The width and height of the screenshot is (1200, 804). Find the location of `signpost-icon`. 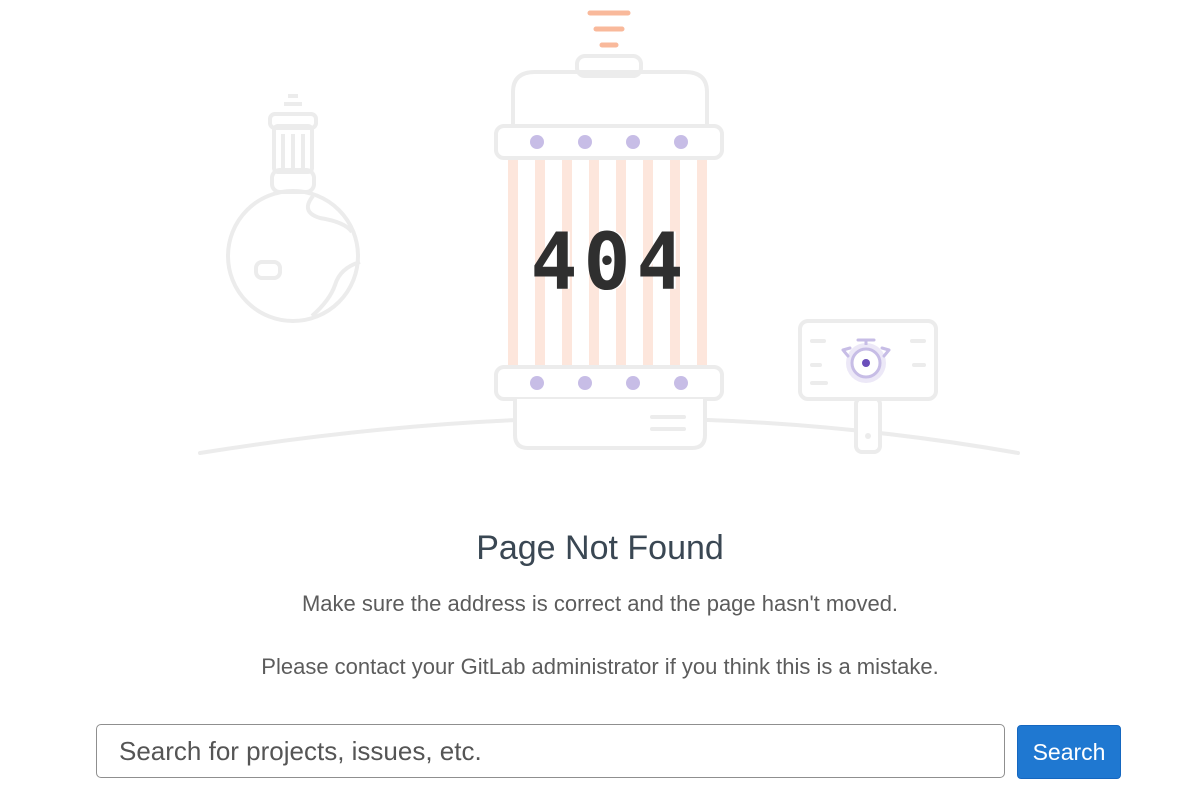

signpost-icon is located at coordinates (868, 386).